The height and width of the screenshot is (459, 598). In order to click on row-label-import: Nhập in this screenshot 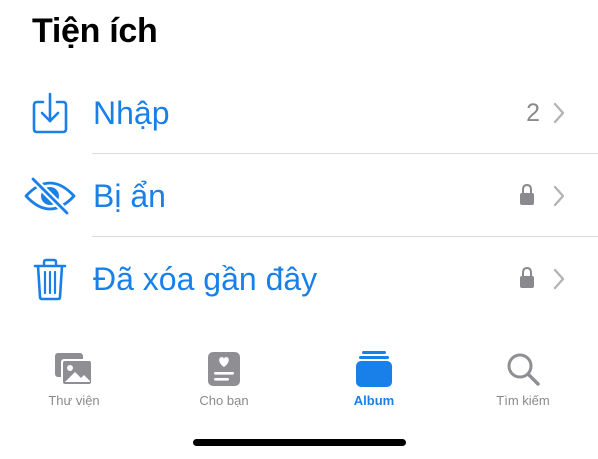, I will do `click(131, 113)`.